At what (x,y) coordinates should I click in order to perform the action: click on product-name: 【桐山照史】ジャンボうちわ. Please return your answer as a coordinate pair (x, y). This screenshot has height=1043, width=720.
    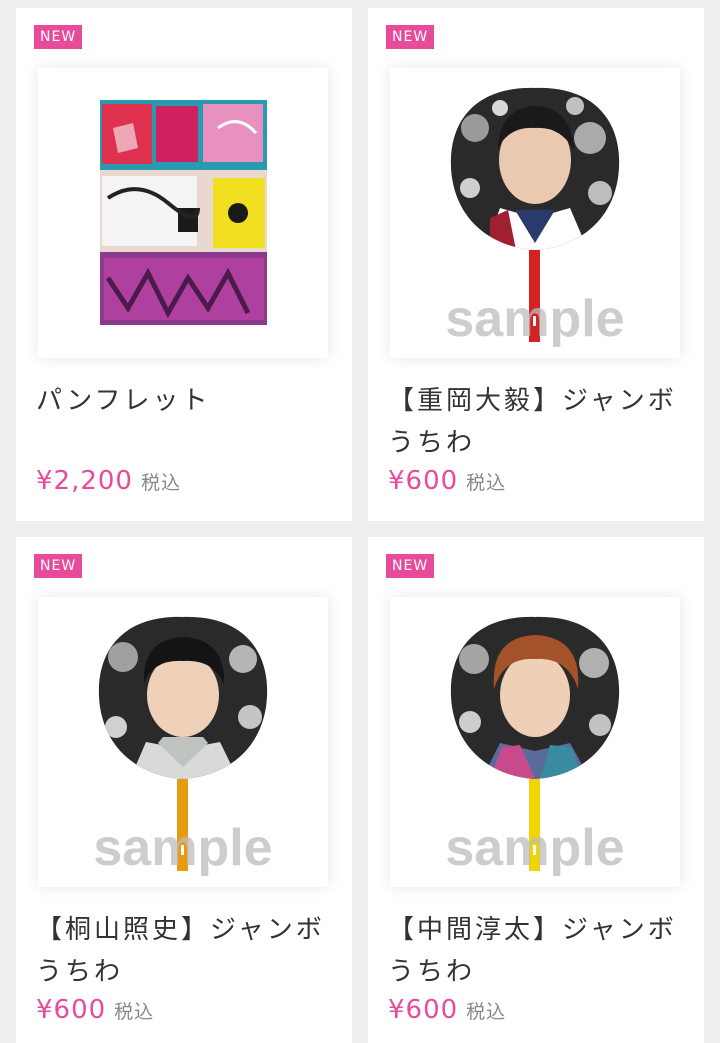
    Looking at the image, I should click on (186, 951).